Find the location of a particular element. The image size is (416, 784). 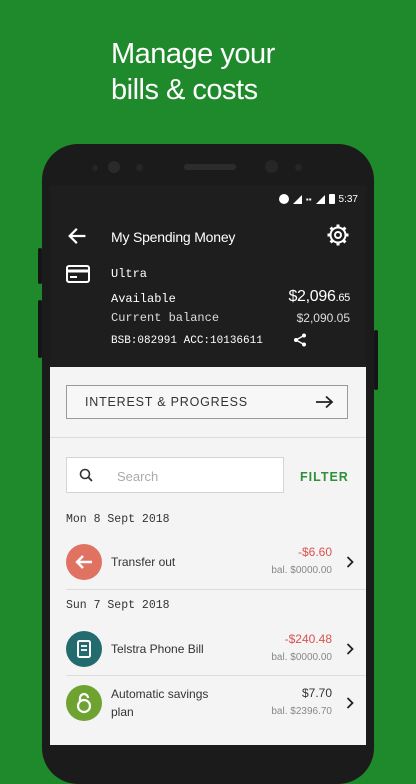

date-header: Sun 7 Sept 2018 is located at coordinates (118, 605).